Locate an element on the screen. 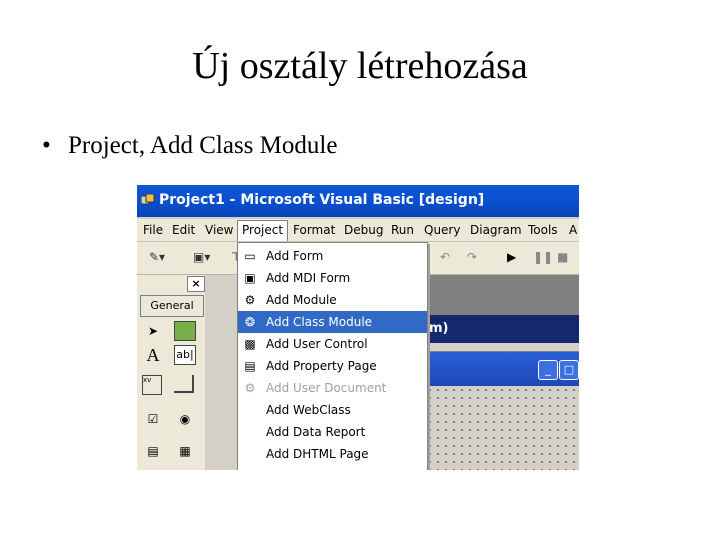 This screenshot has width=720, height=540. form-window-caption: m) is located at coordinates (502, 329).